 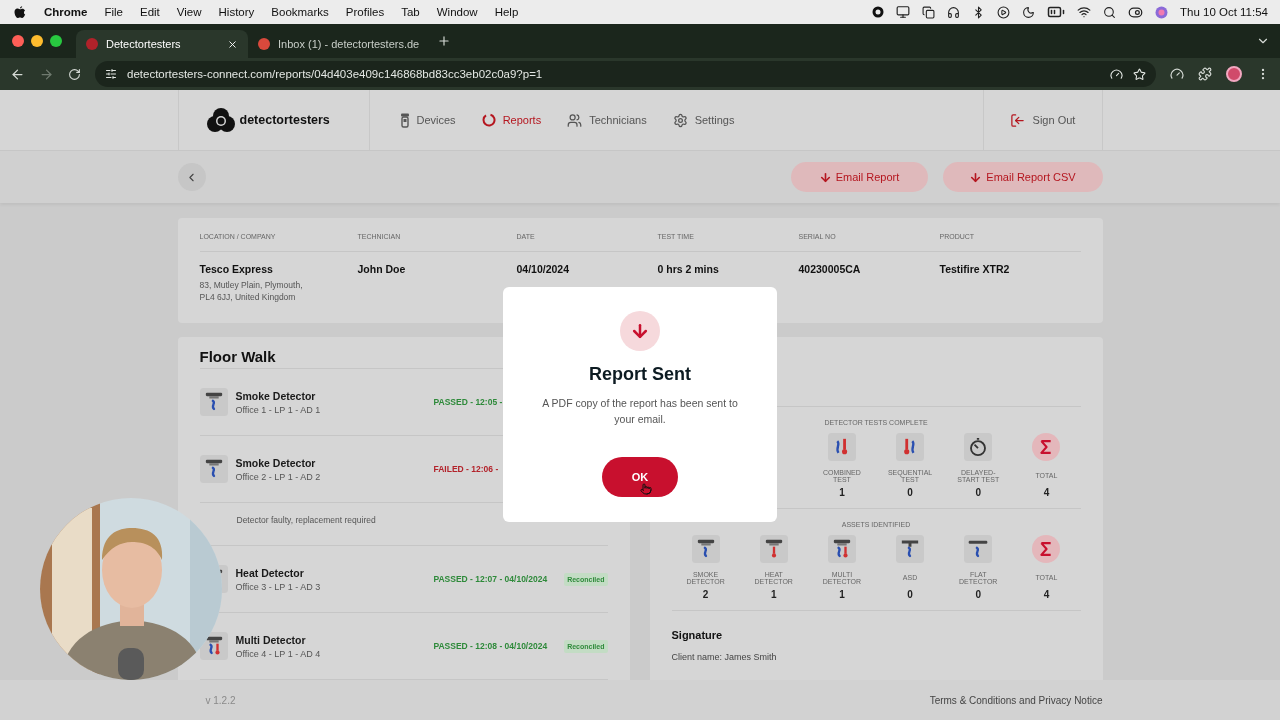 What do you see at coordinates (697, 635) in the screenshot?
I see `signature-title: Signature` at bounding box center [697, 635].